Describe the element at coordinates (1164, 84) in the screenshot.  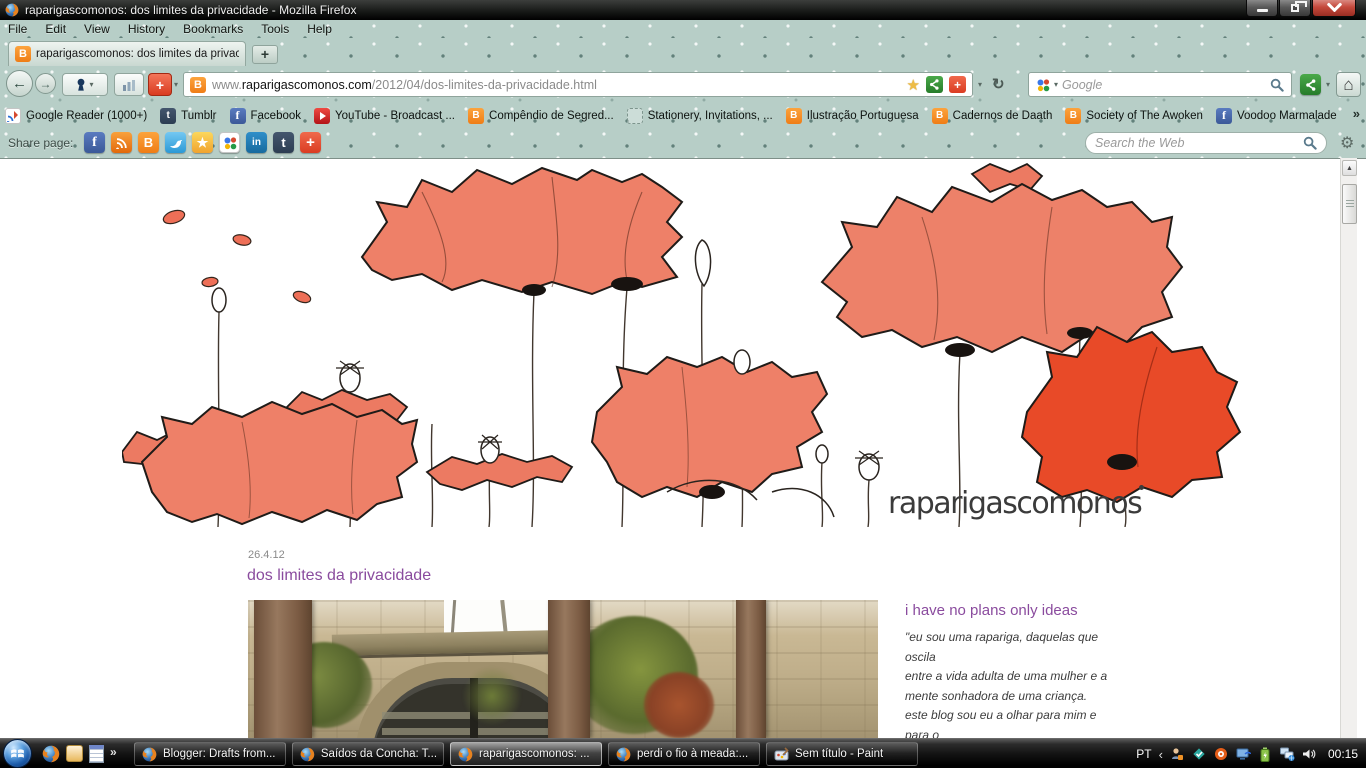
I see `search-input` at that location.